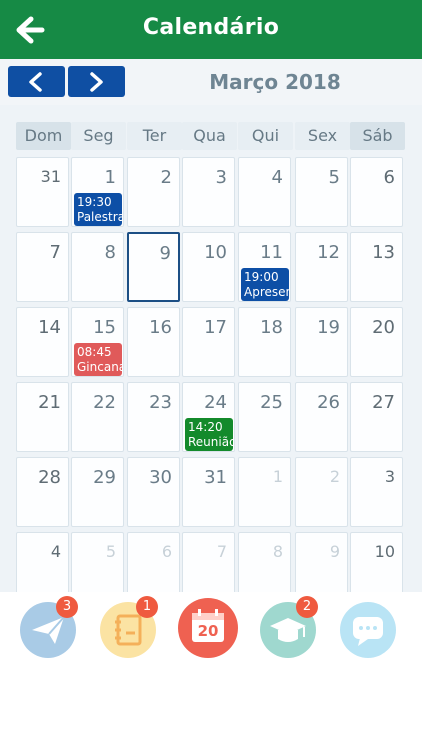 The height and width of the screenshot is (750, 422). I want to click on day-number: 31, so click(50, 176).